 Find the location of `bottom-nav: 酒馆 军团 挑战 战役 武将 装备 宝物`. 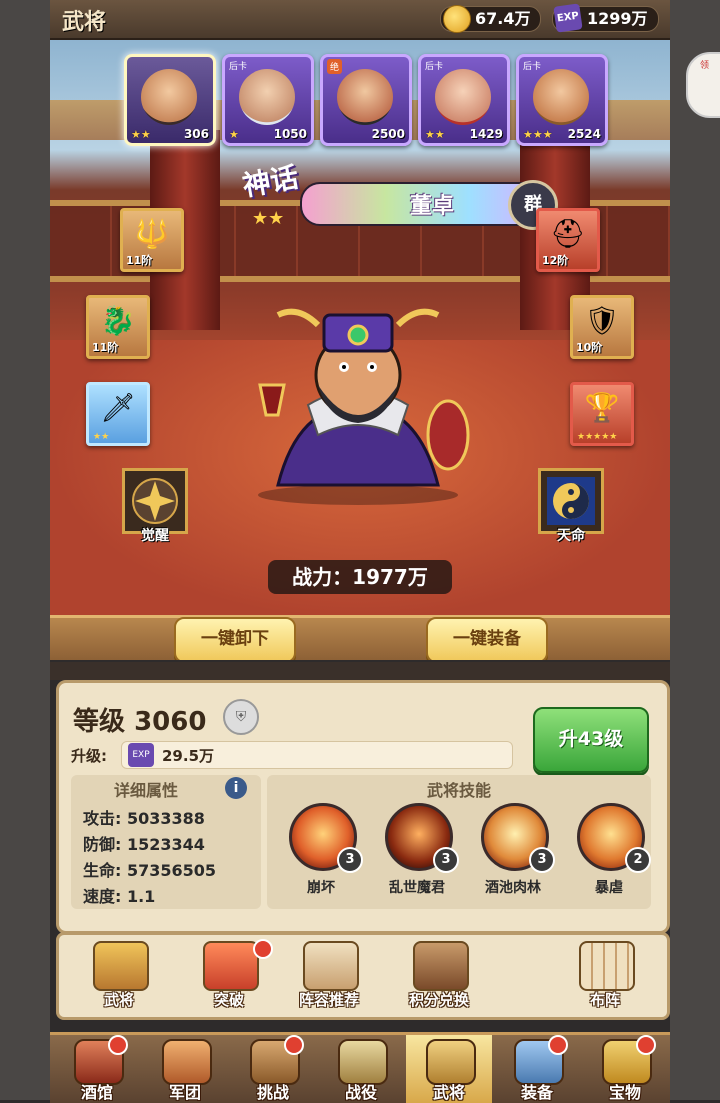

bottom-nav: 酒馆 军团 挑战 战役 武将 装备 宝物 is located at coordinates (360, 1067).